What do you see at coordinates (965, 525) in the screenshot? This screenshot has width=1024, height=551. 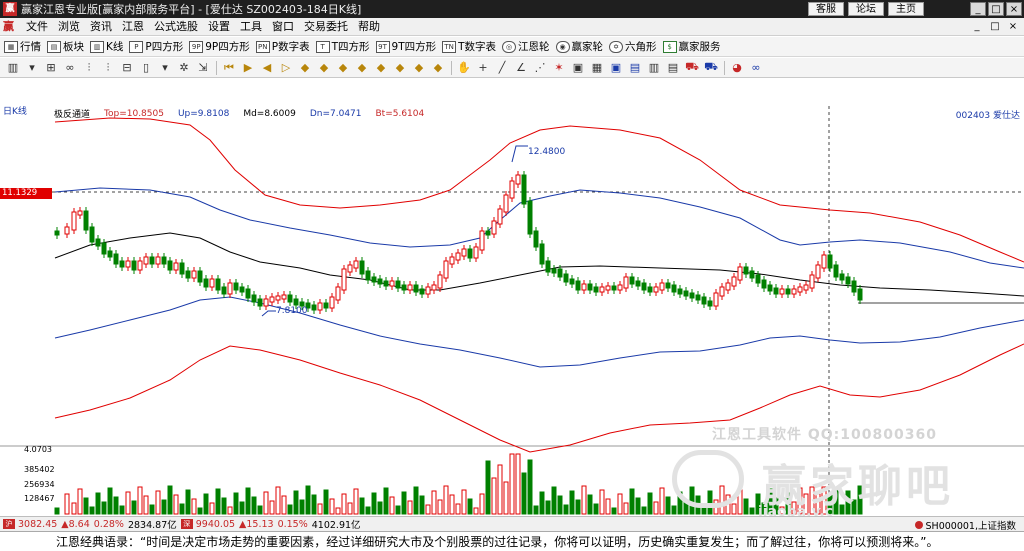 I see `index-selector: SH000001,上证指数` at bounding box center [965, 525].